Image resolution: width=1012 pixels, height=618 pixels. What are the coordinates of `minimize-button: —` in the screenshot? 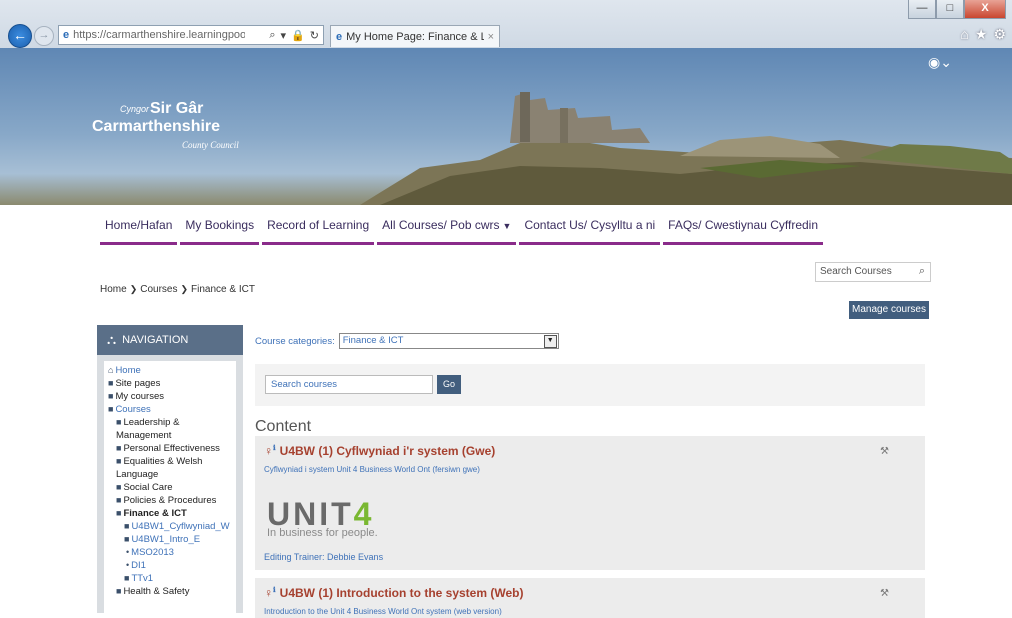 It's located at (922, 9).